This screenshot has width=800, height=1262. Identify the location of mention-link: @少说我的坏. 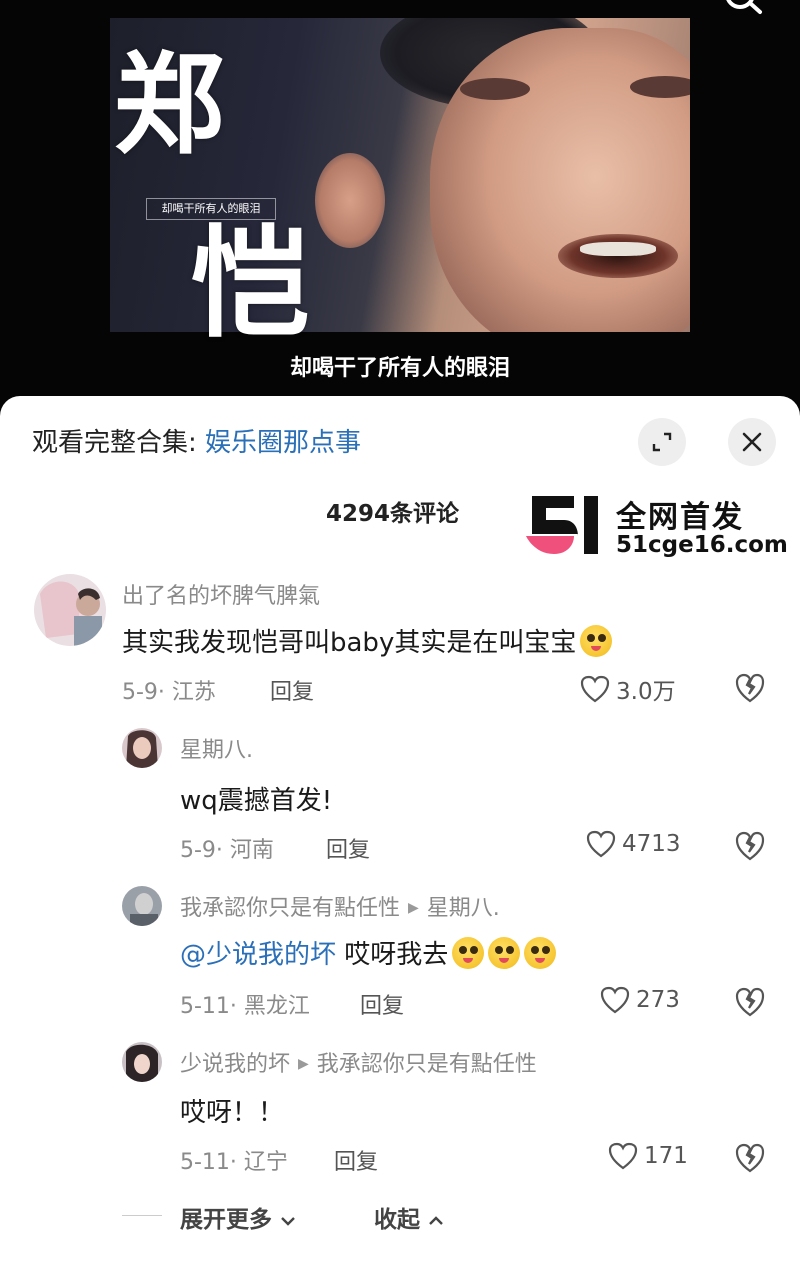
(258, 955).